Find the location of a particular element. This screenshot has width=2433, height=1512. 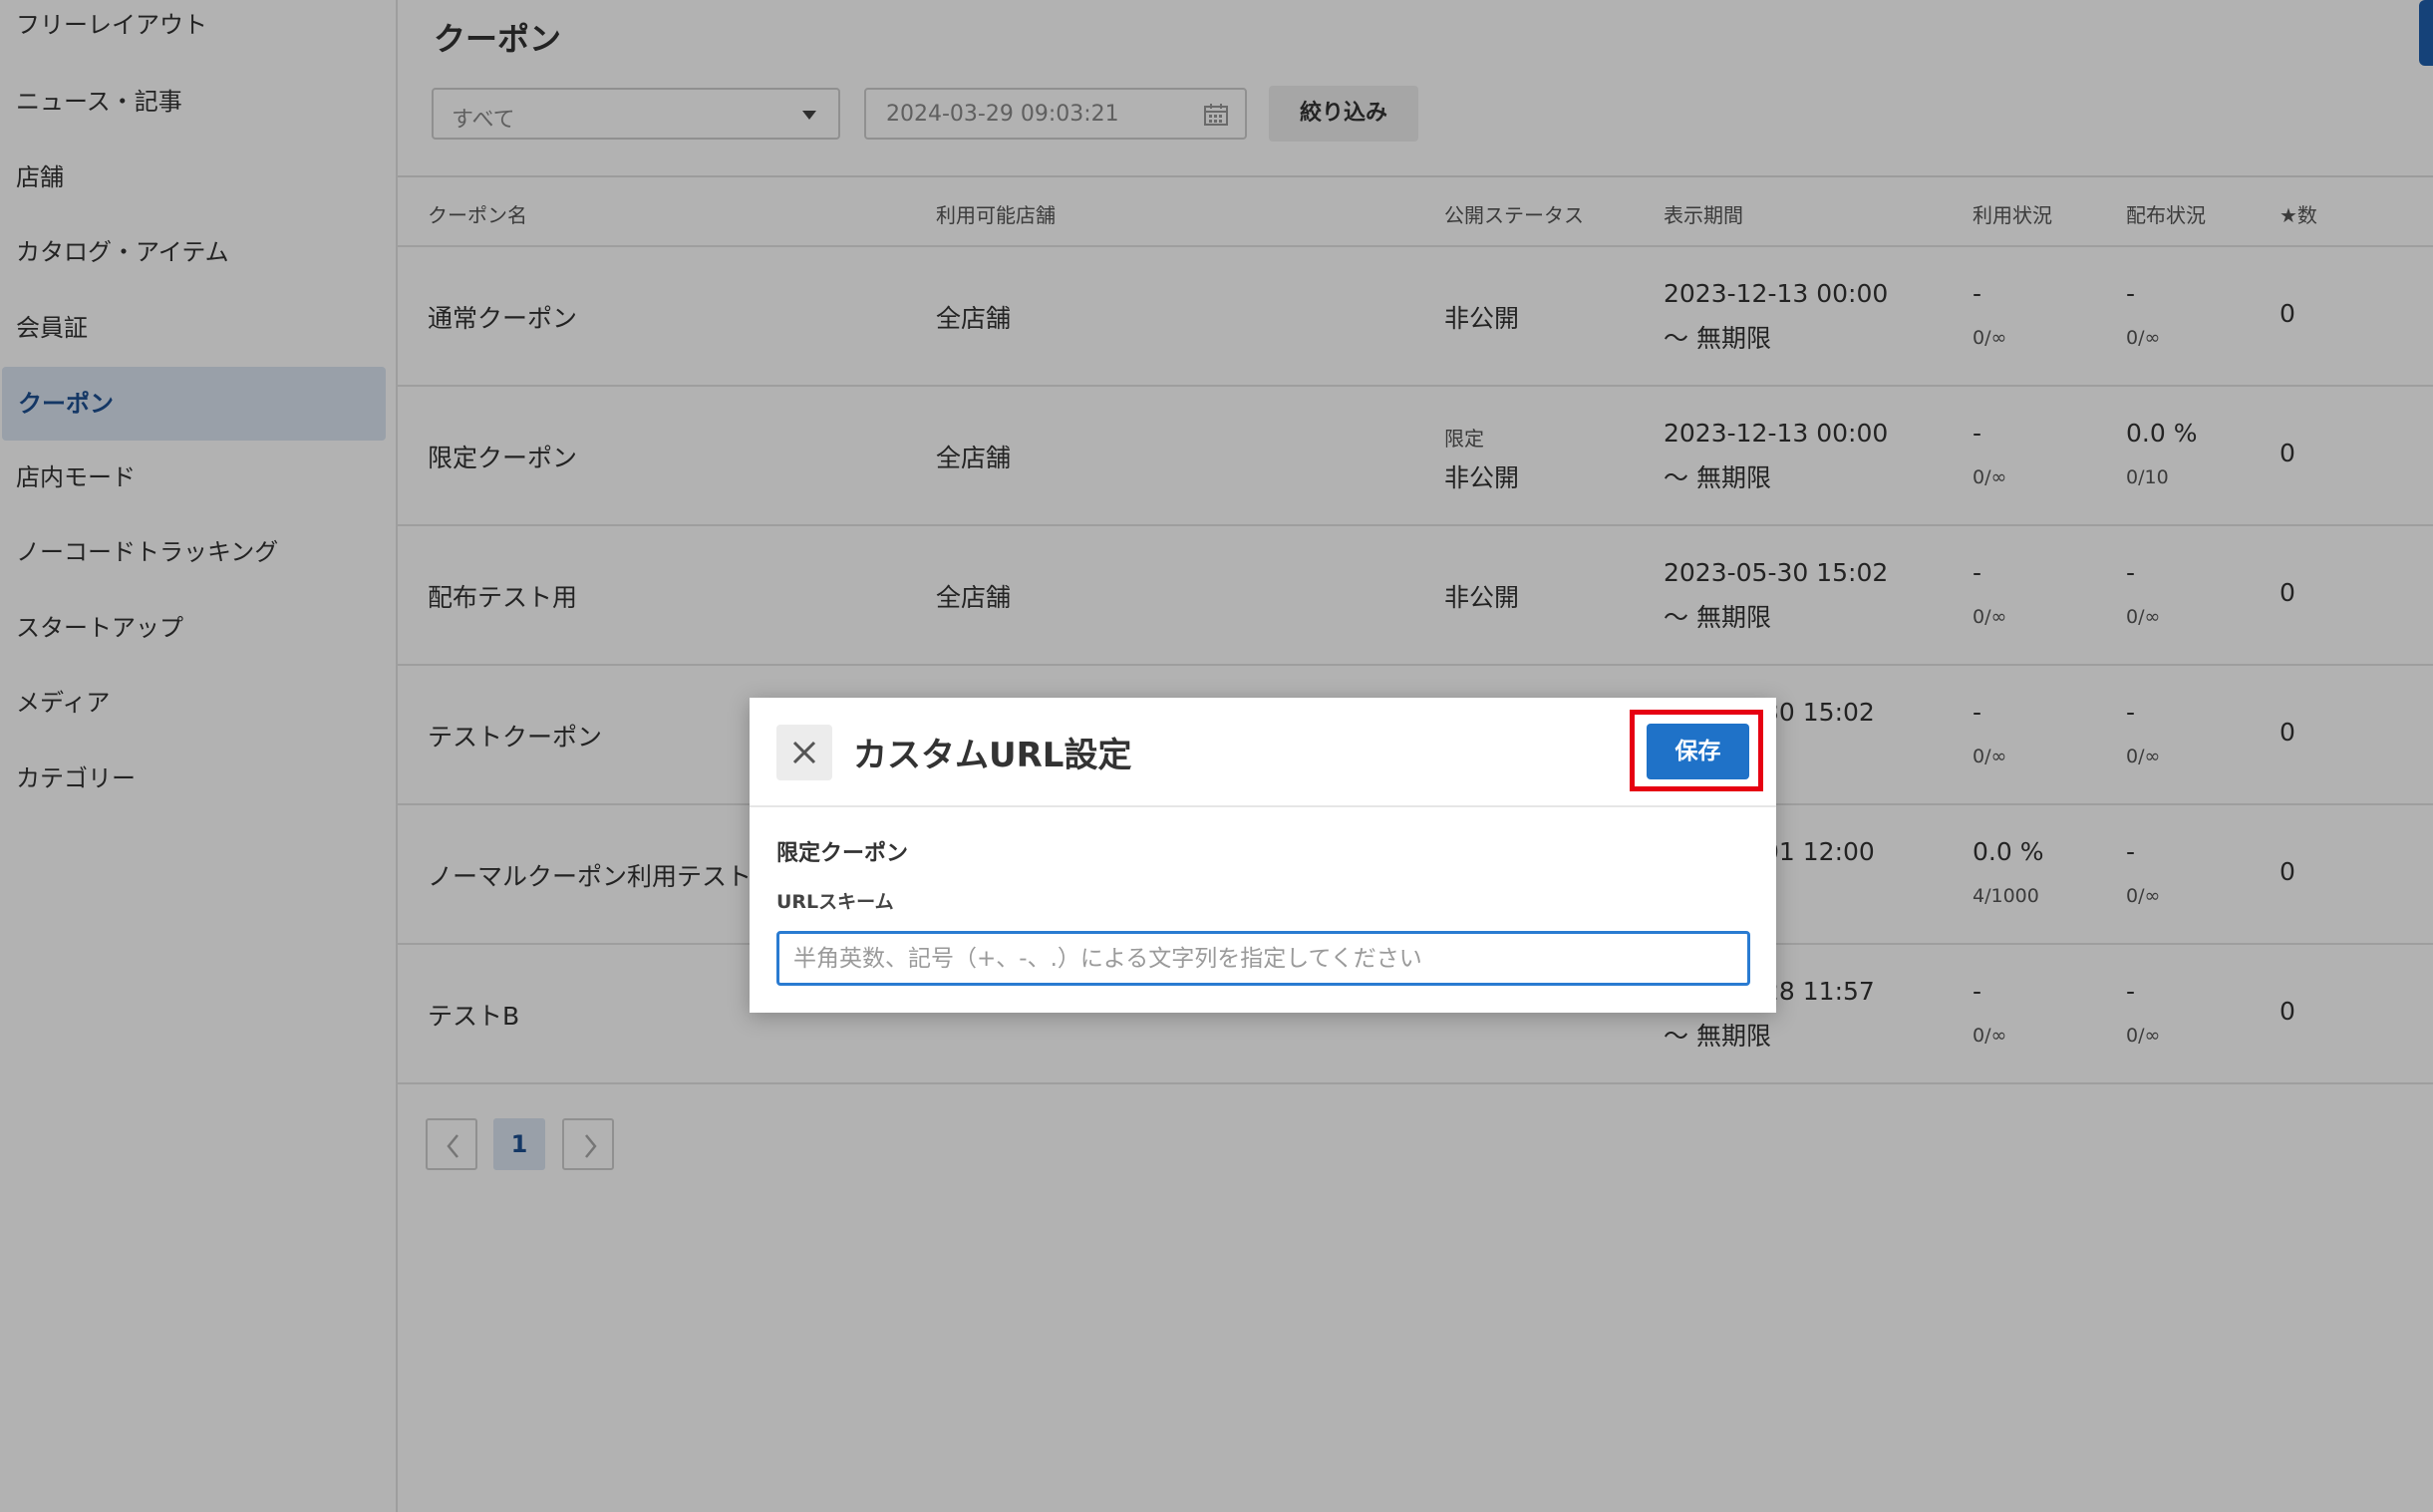

close-button is located at coordinates (804, 753).